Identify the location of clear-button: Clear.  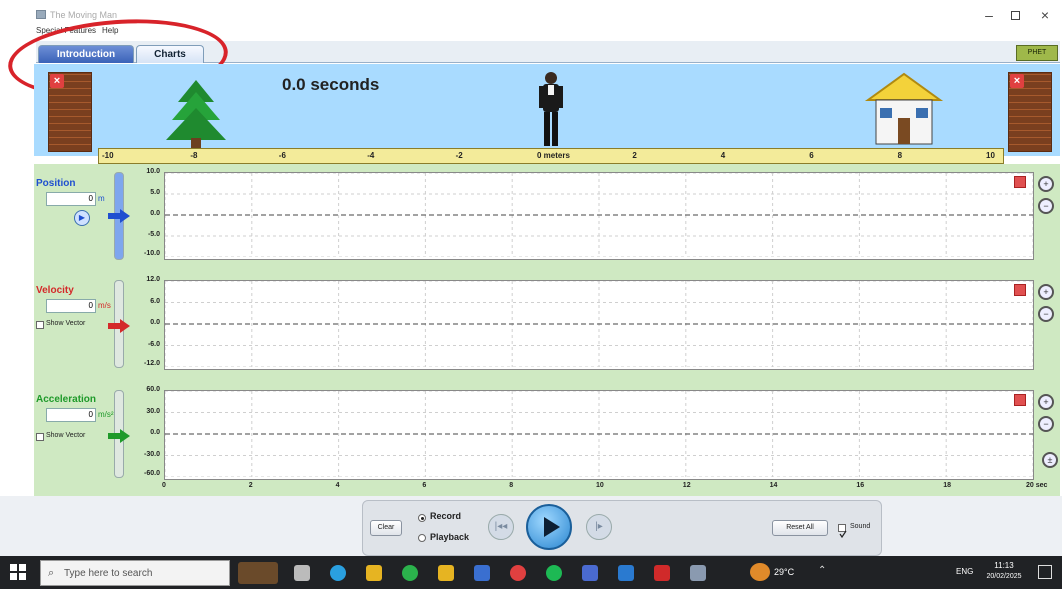
(386, 528).